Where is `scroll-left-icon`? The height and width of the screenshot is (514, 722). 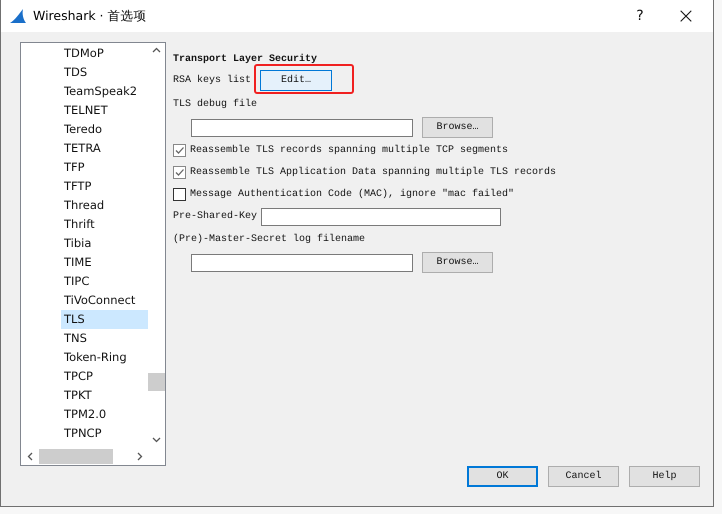
scroll-left-icon is located at coordinates (30, 456).